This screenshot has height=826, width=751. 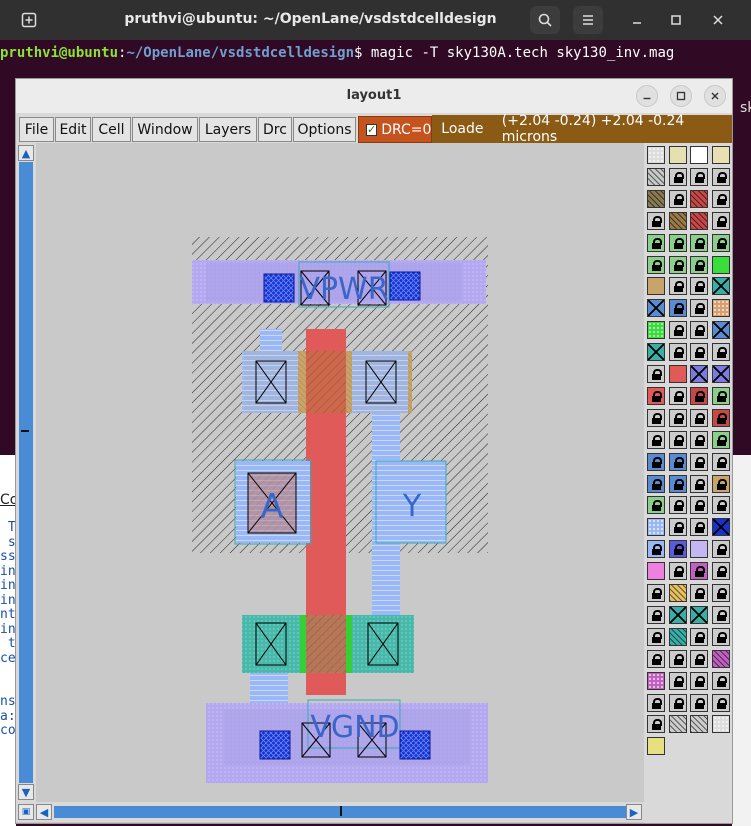 I want to click on menu-layers: Layers, so click(x=228, y=129).